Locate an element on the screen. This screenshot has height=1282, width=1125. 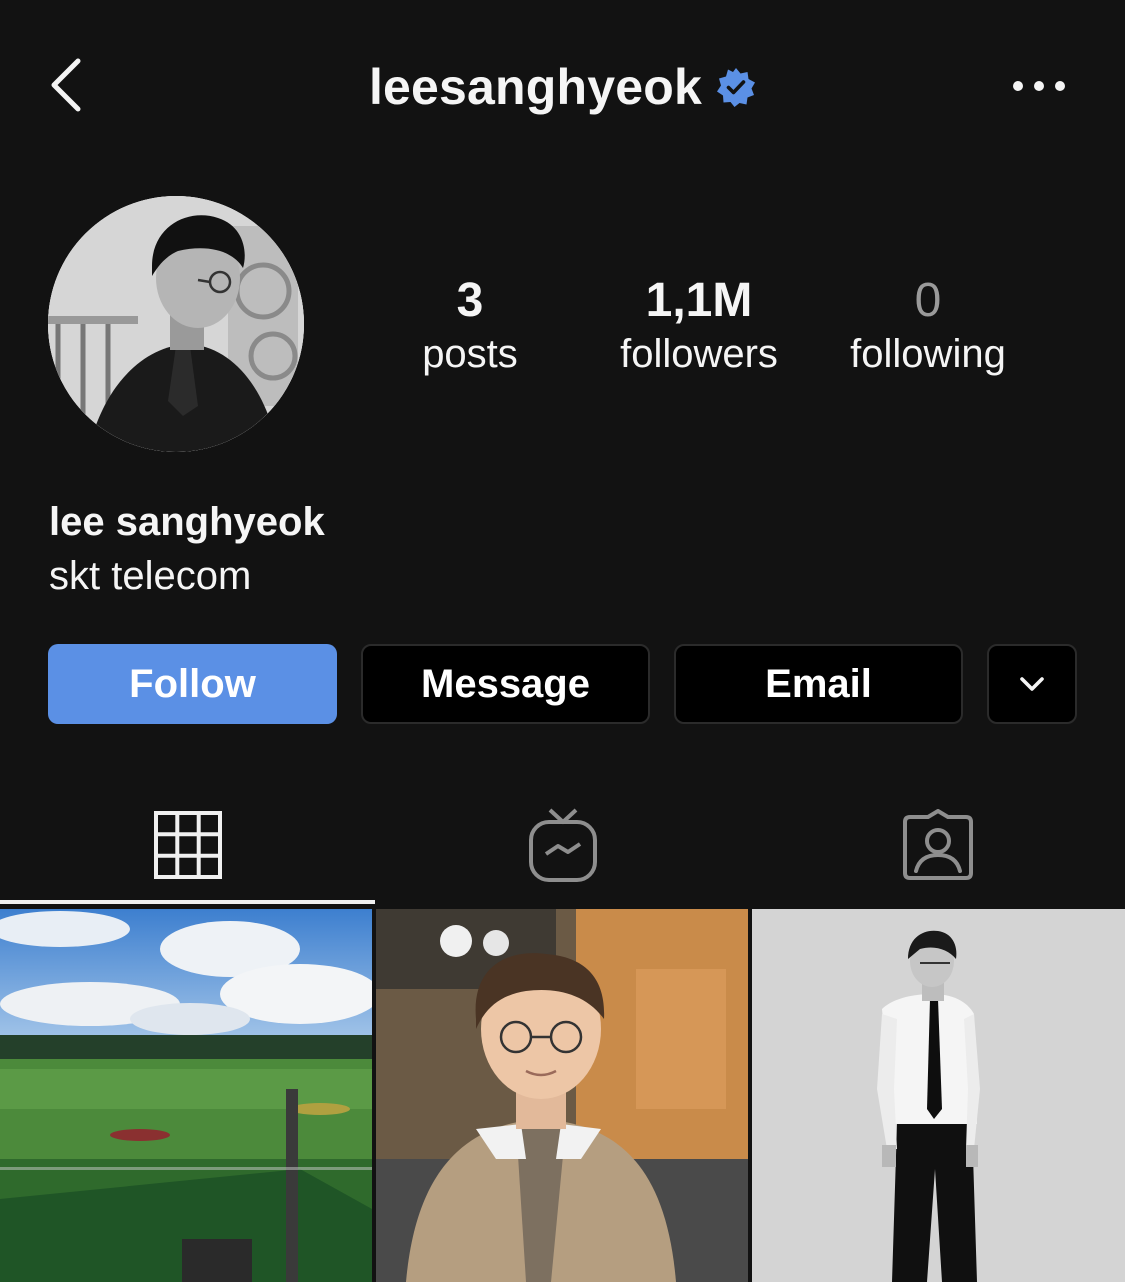
bio-text: skt telecom is located at coordinates (150, 576).